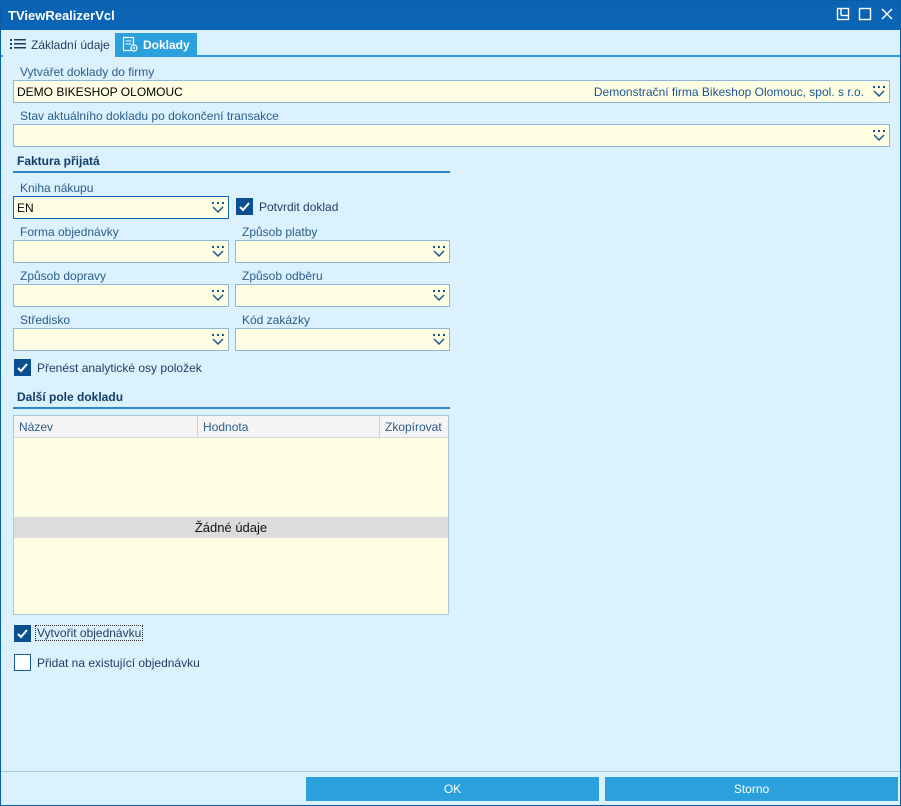 The image size is (901, 806). What do you see at coordinates (414, 427) in the screenshot?
I see `column-header-zkopirovat: Zkopírovat` at bounding box center [414, 427].